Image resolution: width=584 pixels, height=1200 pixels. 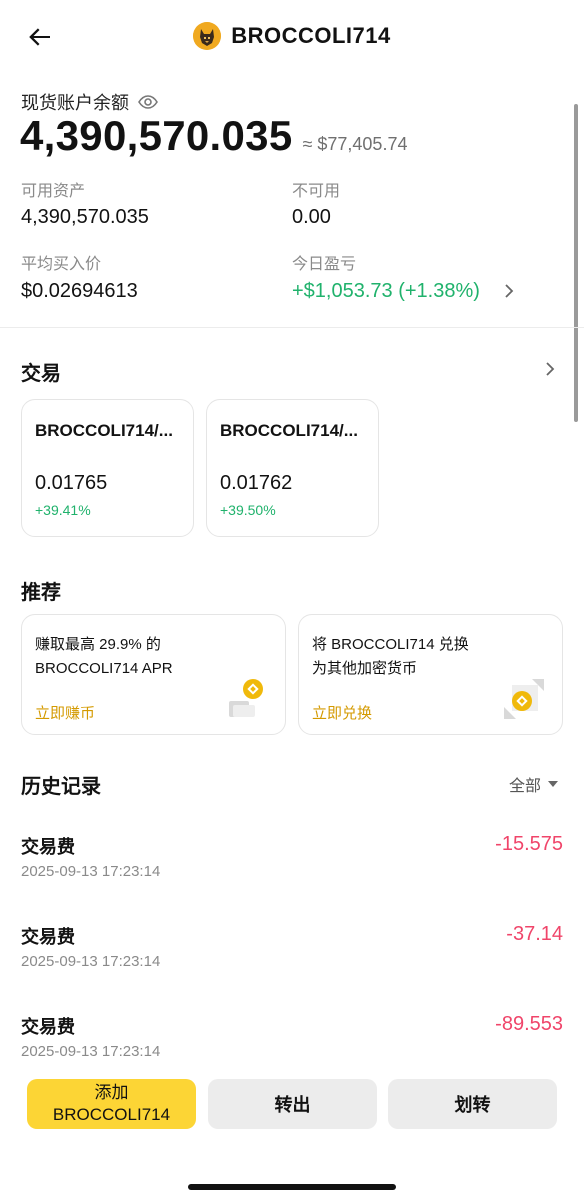 I want to click on earn-now-link: 立即赚币, so click(x=65, y=712).